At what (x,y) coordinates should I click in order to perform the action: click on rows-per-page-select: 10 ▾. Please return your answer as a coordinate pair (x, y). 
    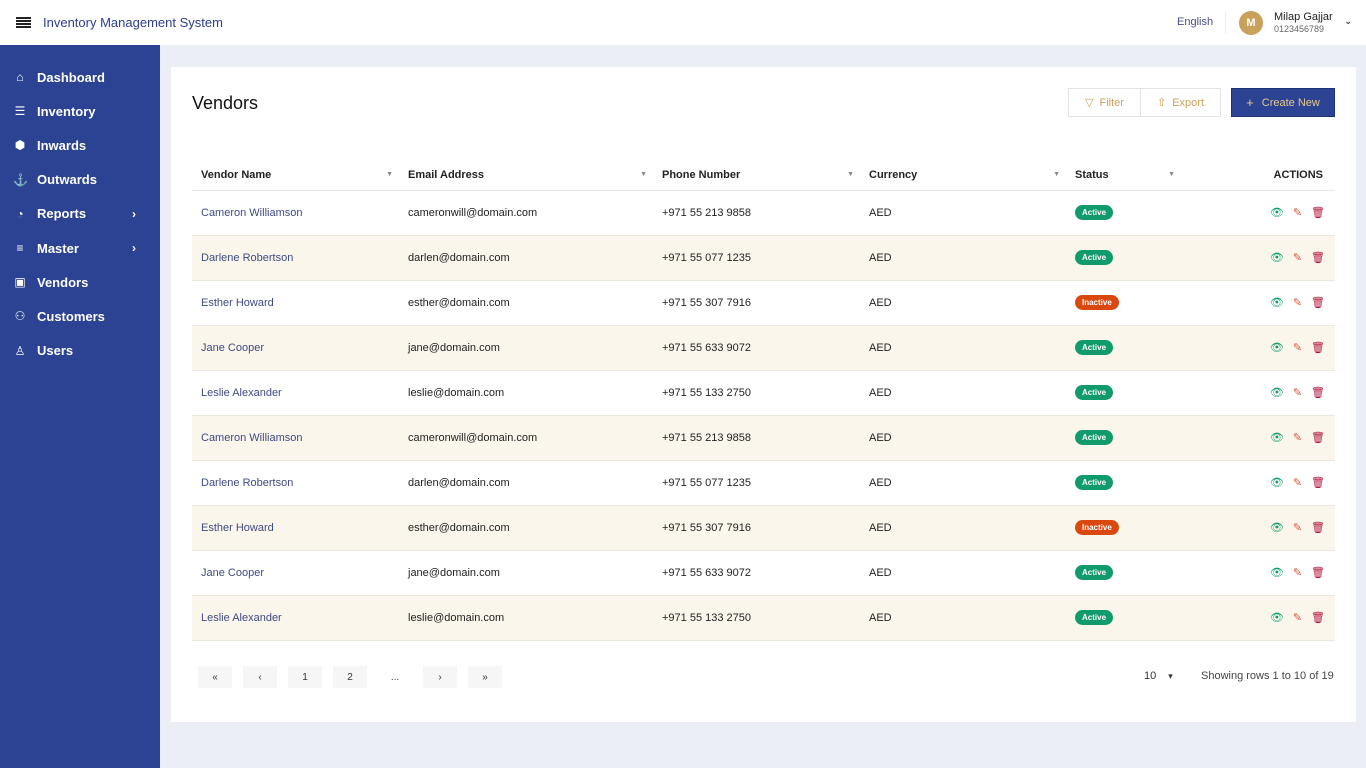
    Looking at the image, I should click on (1158, 676).